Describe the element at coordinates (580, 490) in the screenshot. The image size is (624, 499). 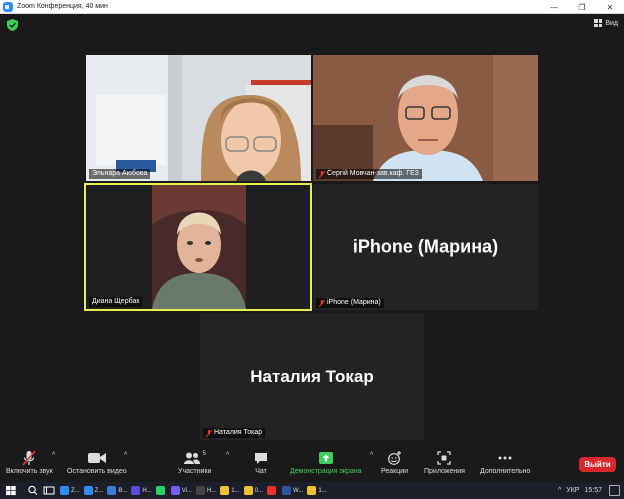
I see `system-tray: ^ УКР 15:57` at that location.